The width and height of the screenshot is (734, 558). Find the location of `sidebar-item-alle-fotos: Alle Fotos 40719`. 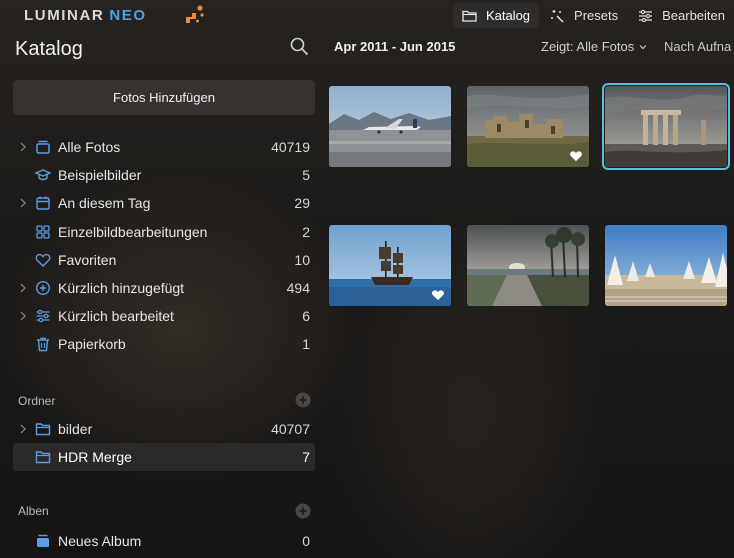

sidebar-item-alle-fotos: Alle Fotos 40719 is located at coordinates (164, 147).